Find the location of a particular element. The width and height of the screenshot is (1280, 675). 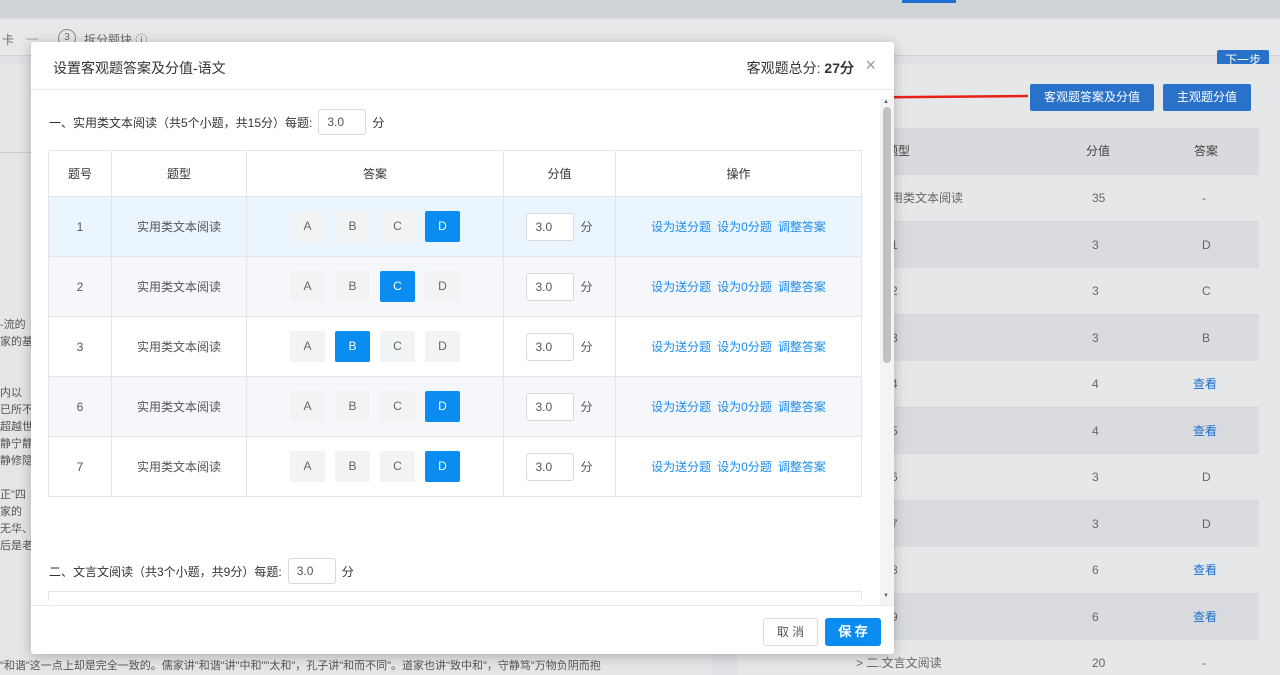

question-row: 2 实用类文本阅读 A B C D 3.0 分设为送分题 设为0分题 调整答案 is located at coordinates (455, 286).